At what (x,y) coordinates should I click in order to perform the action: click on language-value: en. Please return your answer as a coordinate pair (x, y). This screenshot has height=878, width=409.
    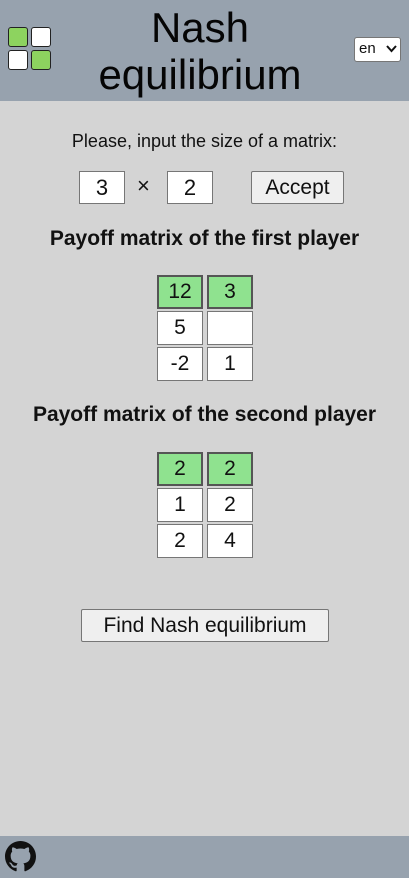
    Looking at the image, I should click on (367, 48).